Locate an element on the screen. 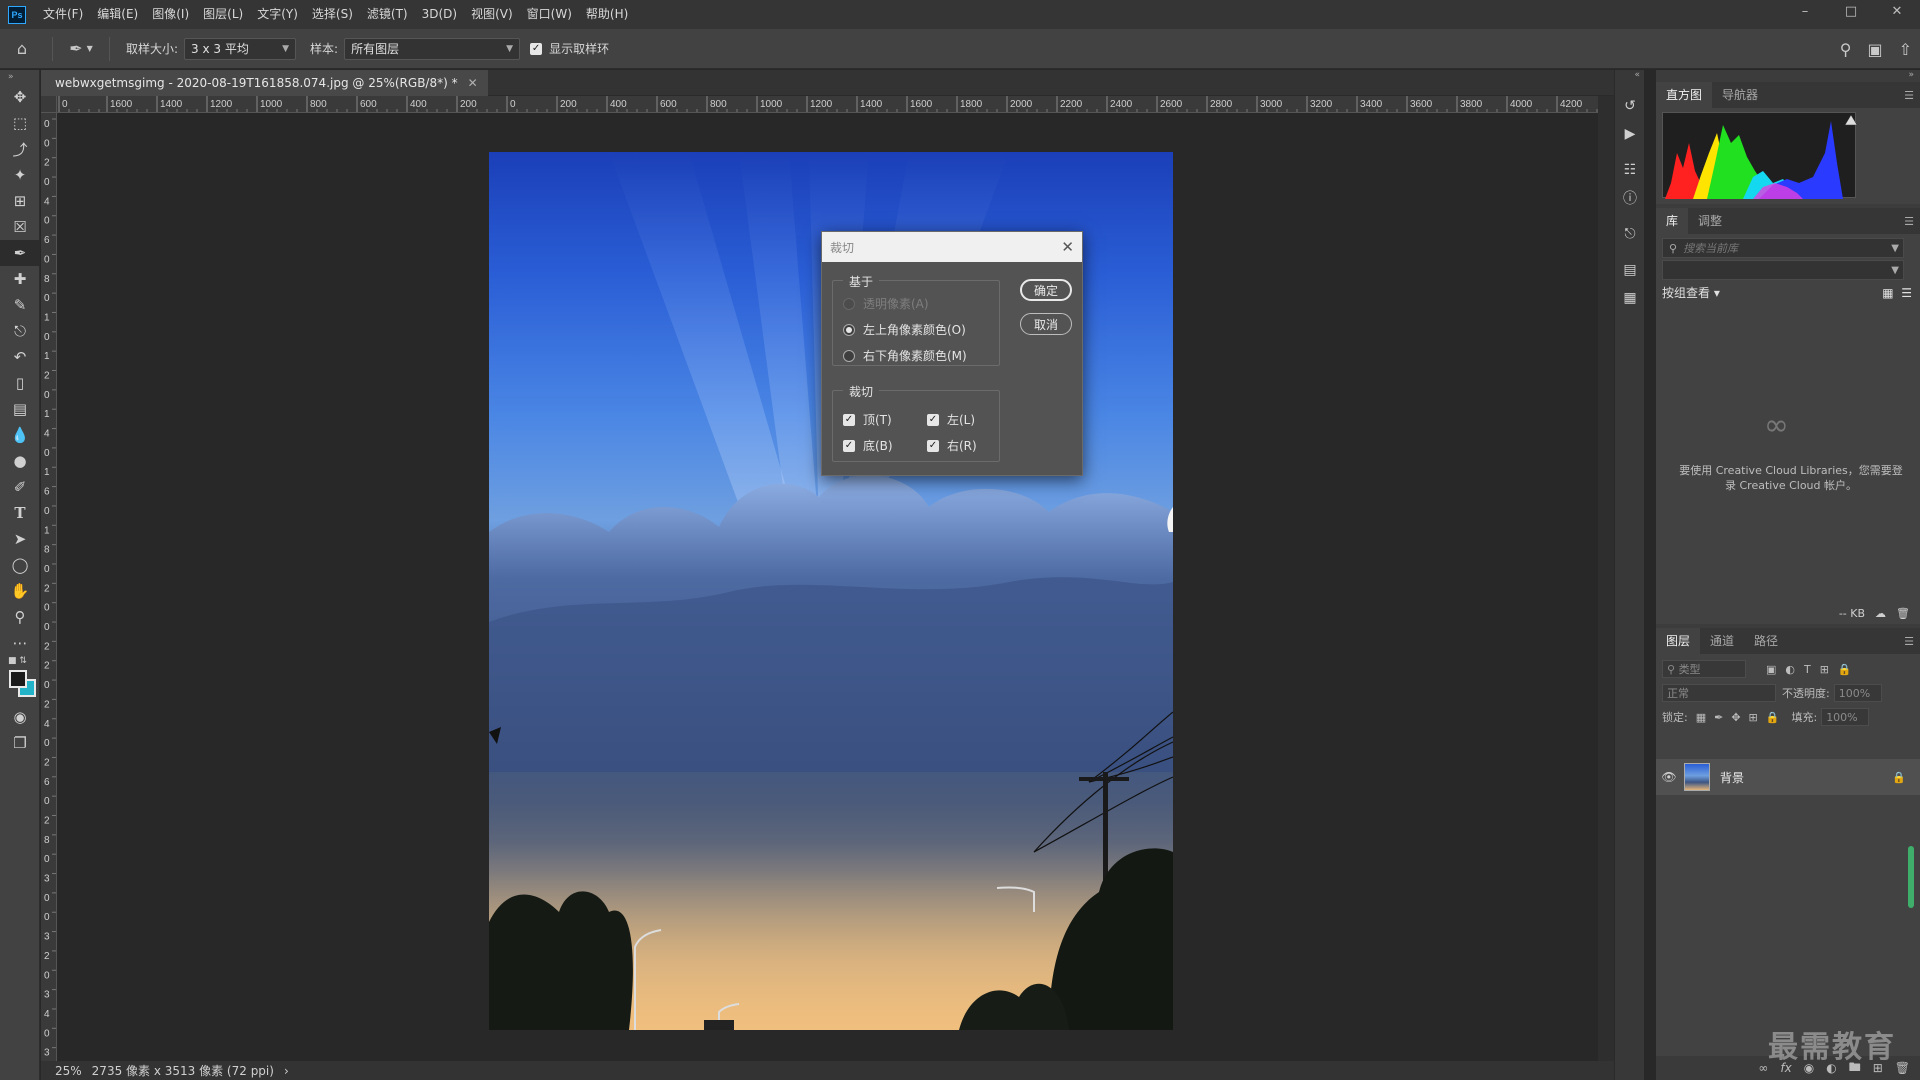 This screenshot has height=1080, width=1920. layer-kind-filter: ⚲ 类型 is located at coordinates (1704, 669).